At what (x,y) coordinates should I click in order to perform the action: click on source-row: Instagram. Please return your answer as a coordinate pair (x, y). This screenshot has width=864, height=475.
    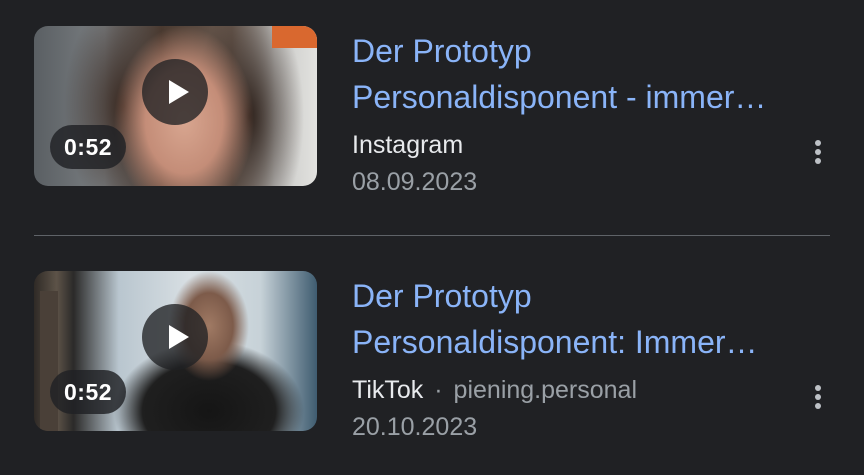
    Looking at the image, I should click on (407, 145).